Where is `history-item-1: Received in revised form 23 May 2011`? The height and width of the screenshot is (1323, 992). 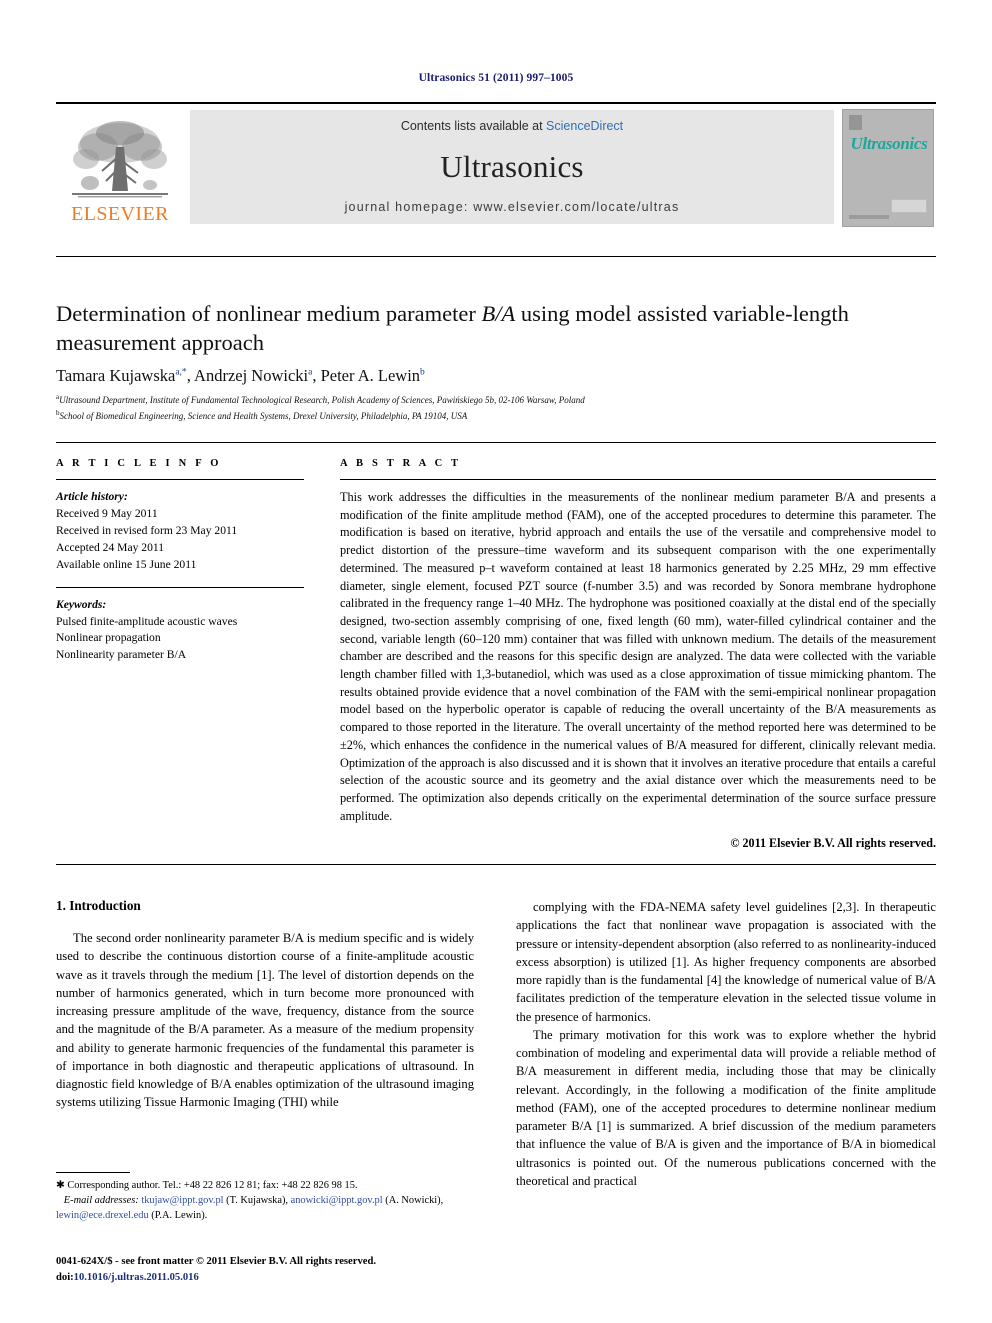
history-item-1: Received in revised form 23 May 2011 is located at coordinates (147, 530).